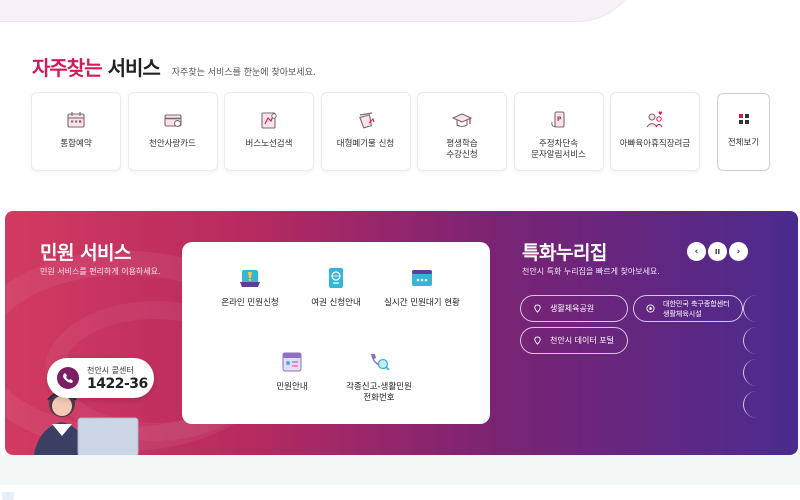  What do you see at coordinates (110, 370) in the screenshot?
I see `call-center-name: 천안시 콜센터` at bounding box center [110, 370].